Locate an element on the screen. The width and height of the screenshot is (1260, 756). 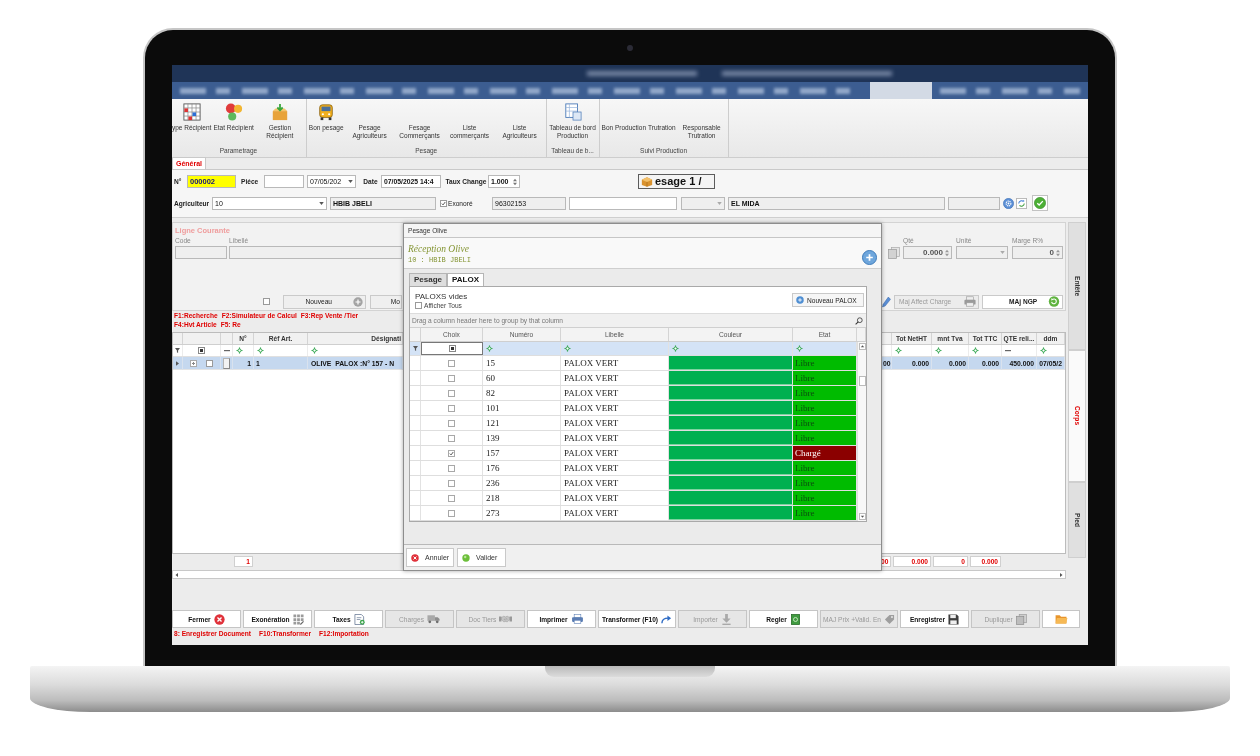
dropdown-field is located at coordinates (703, 203).